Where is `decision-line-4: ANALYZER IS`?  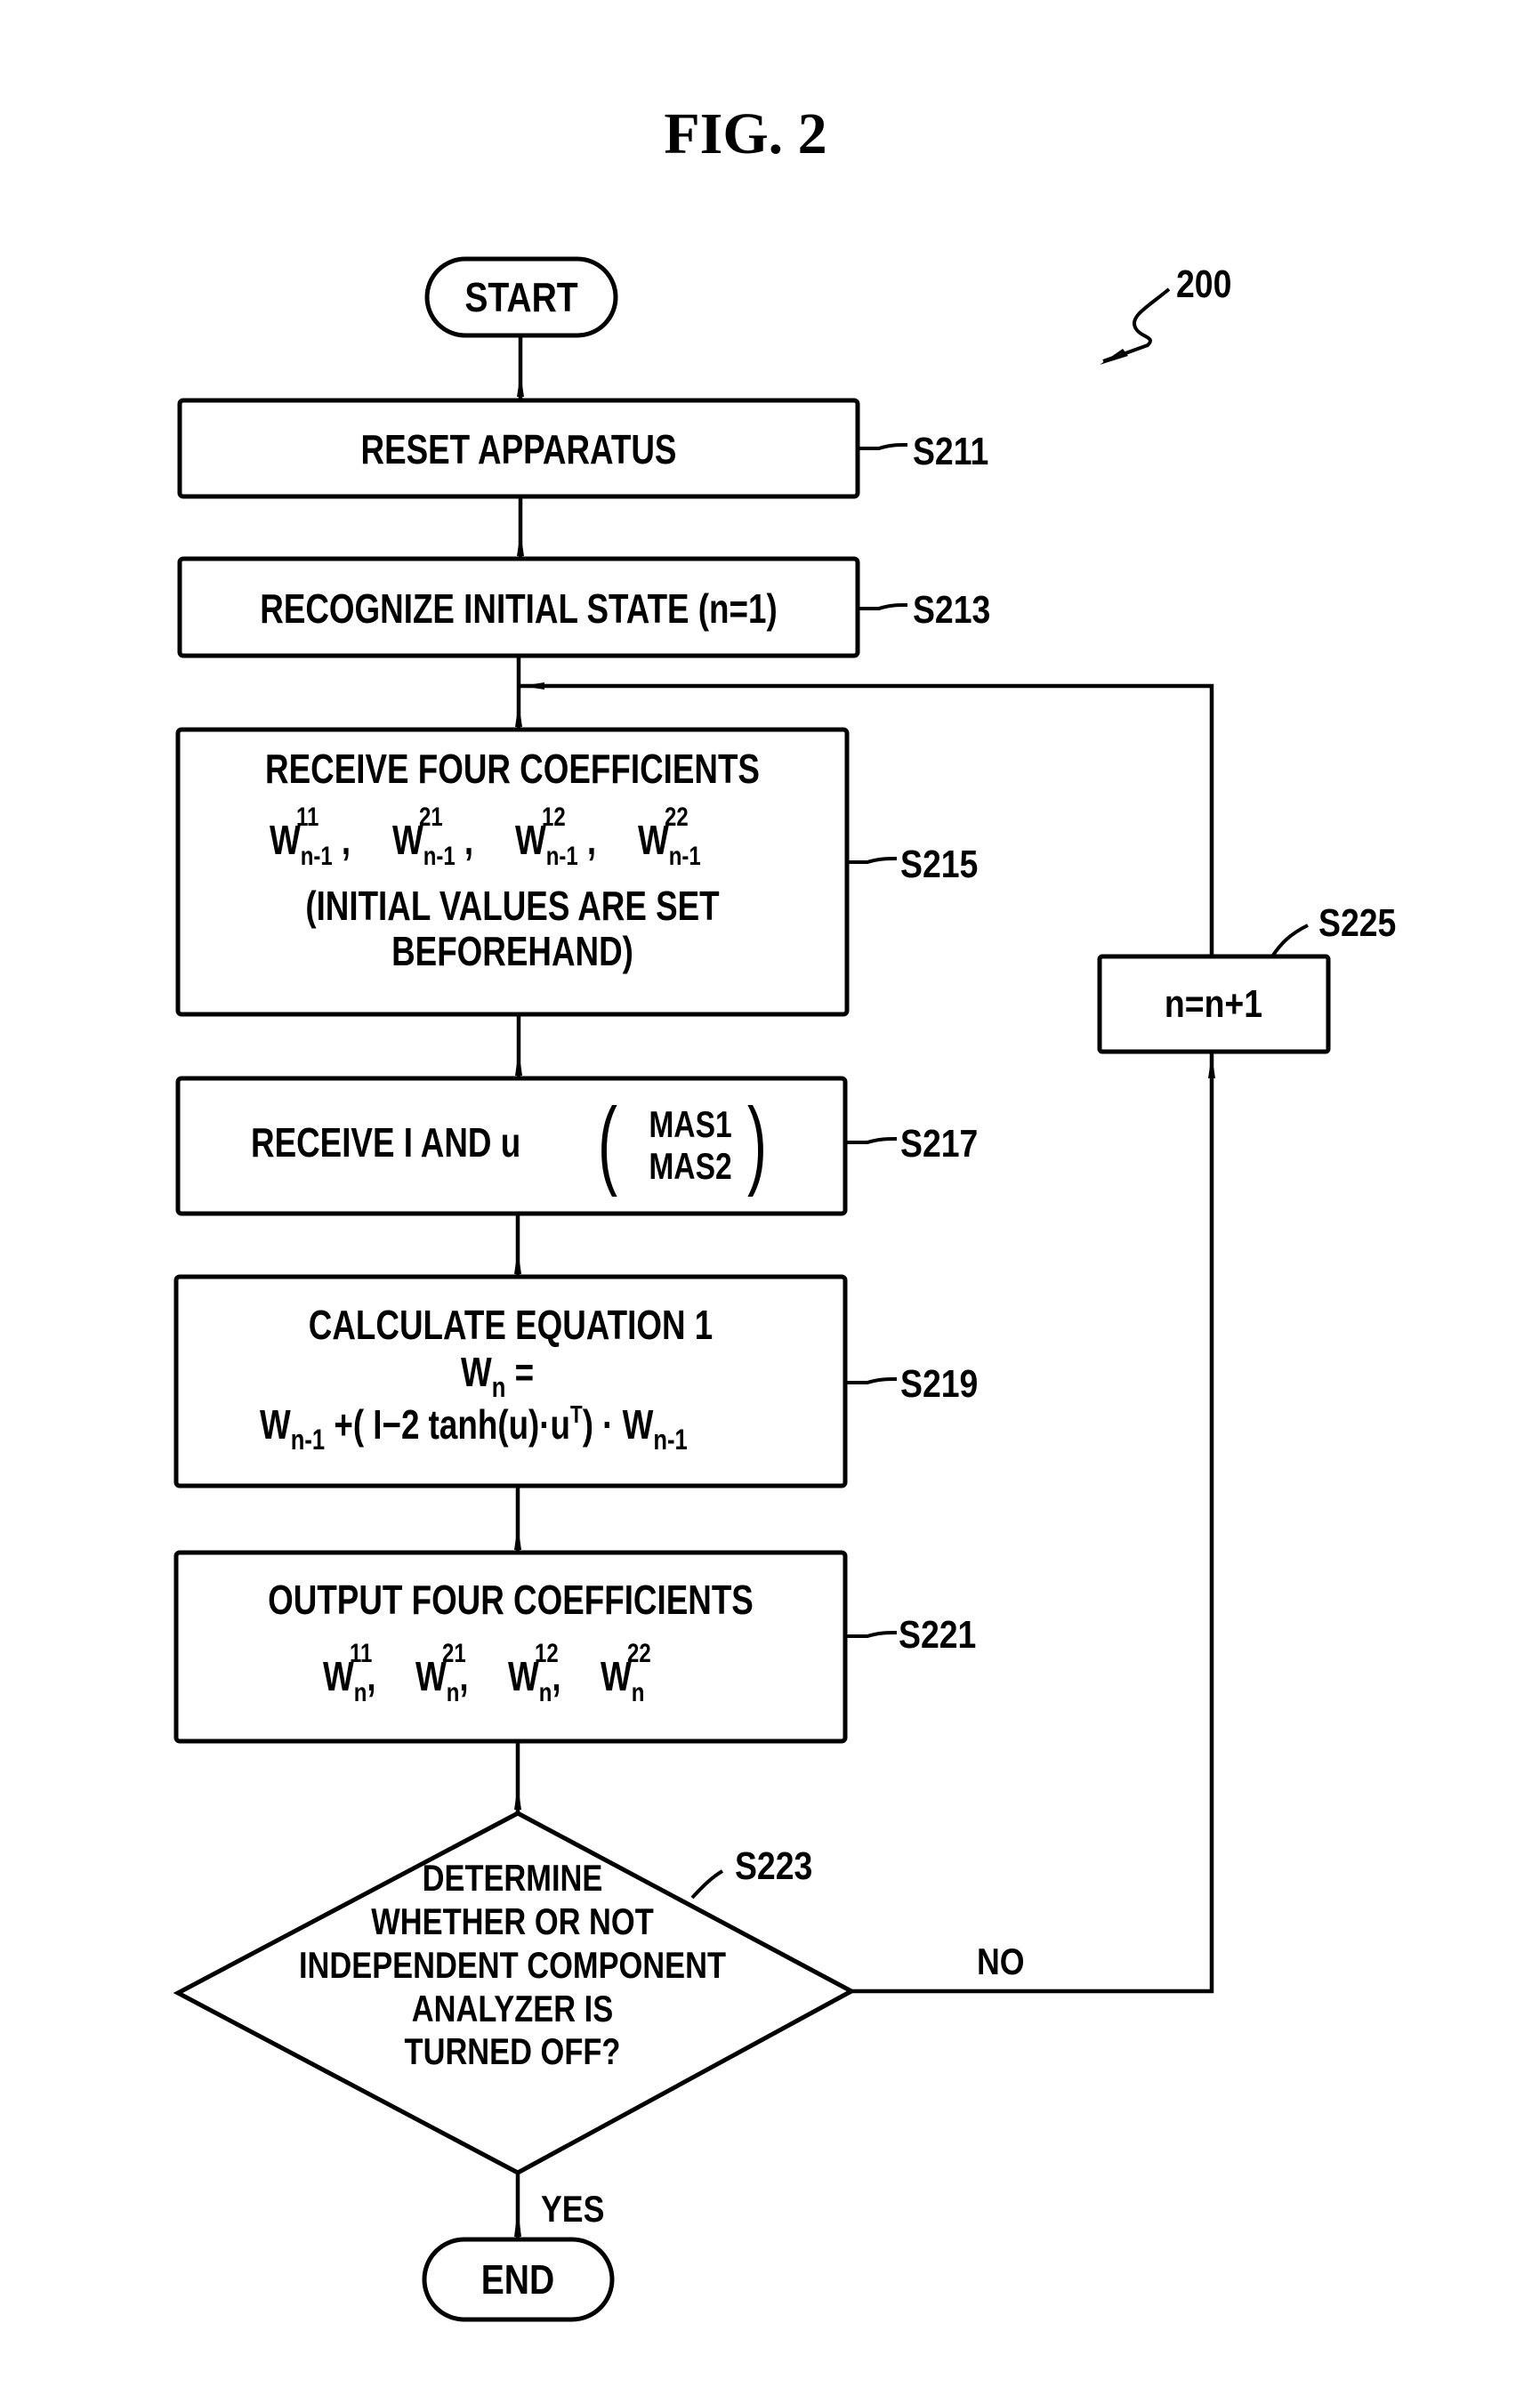 decision-line-4: ANALYZER IS is located at coordinates (512, 2009).